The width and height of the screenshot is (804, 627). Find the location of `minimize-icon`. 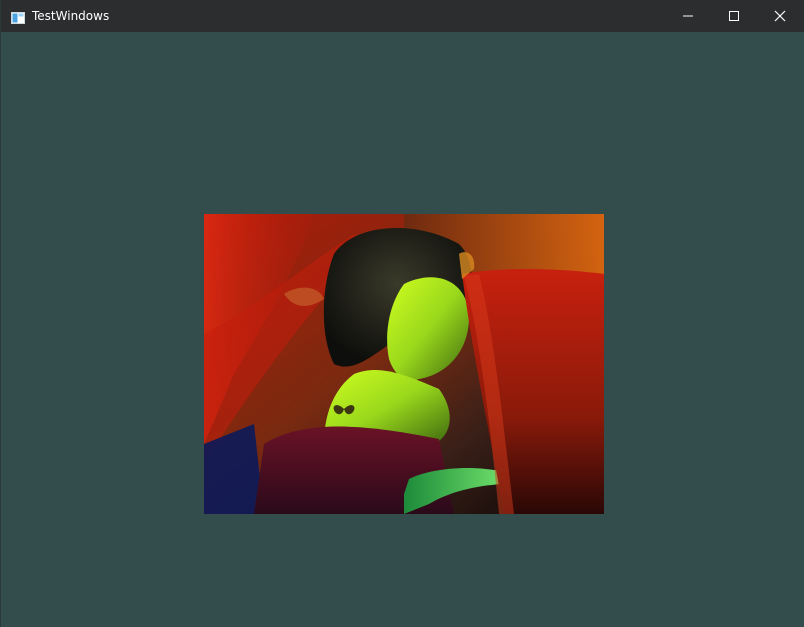

minimize-icon is located at coordinates (688, 16).